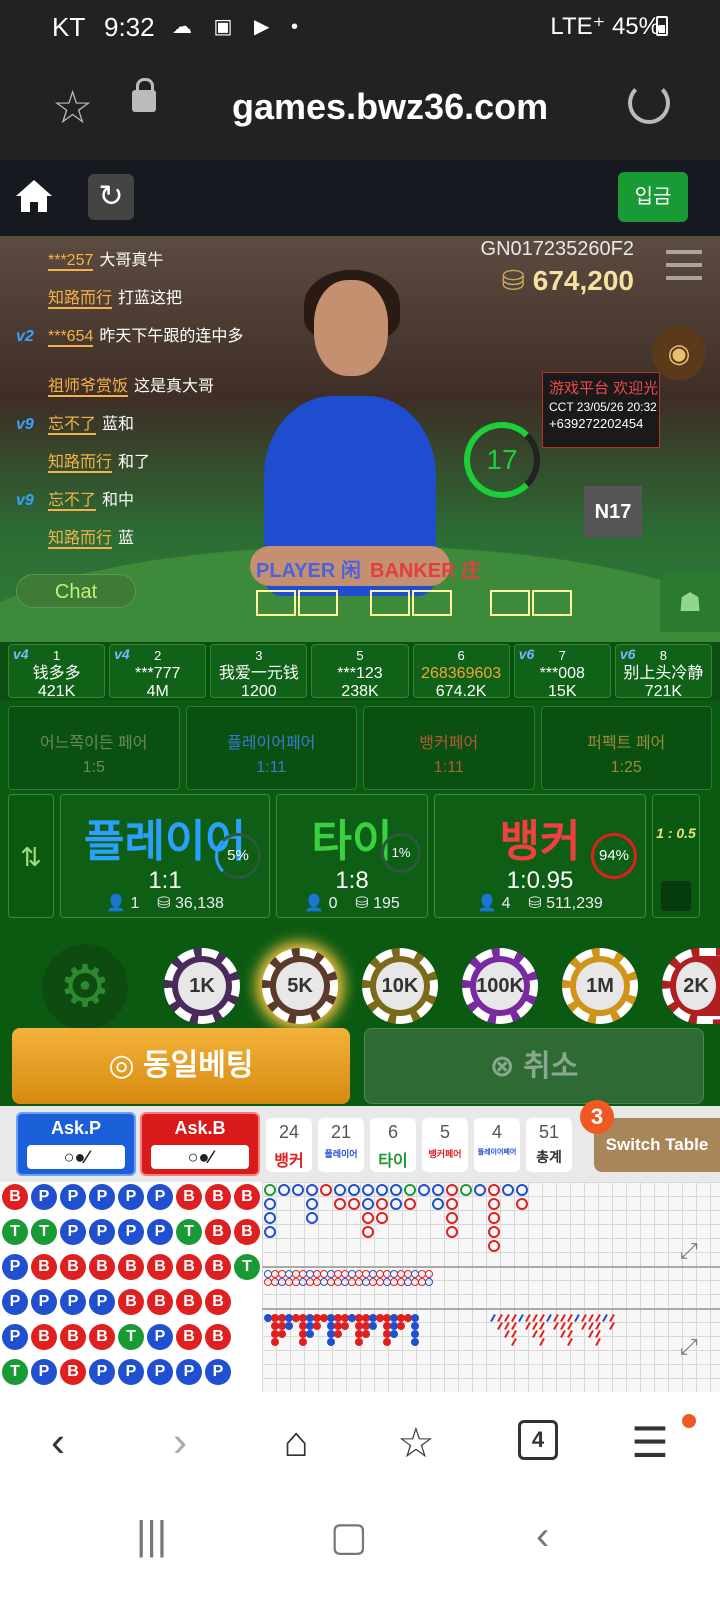  What do you see at coordinates (626, 748) in the screenshot?
I see `perfect-pair-bet: 퍼펙트 페어 1:25` at bounding box center [626, 748].